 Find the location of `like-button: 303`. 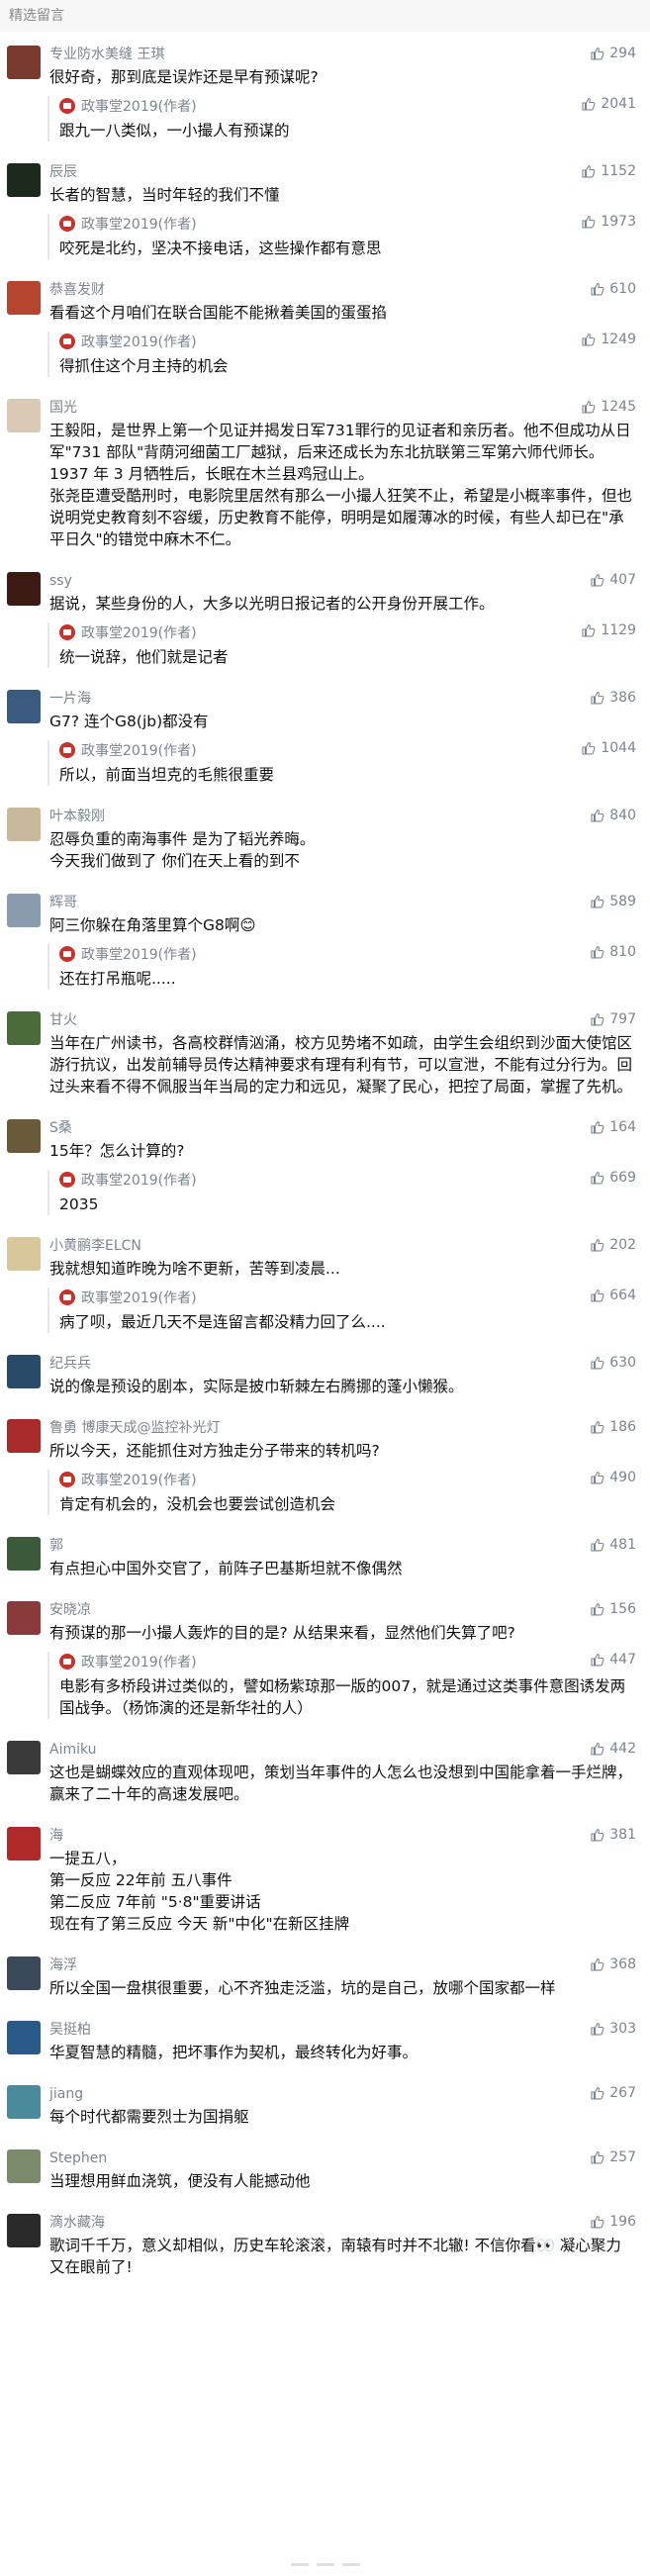

like-button: 303 is located at coordinates (613, 2029).